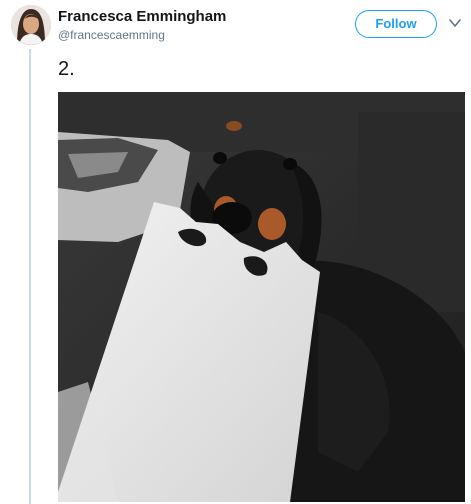 This screenshot has height=504, width=471. What do you see at coordinates (455, 23) in the screenshot?
I see `chevron-down-icon` at bounding box center [455, 23].